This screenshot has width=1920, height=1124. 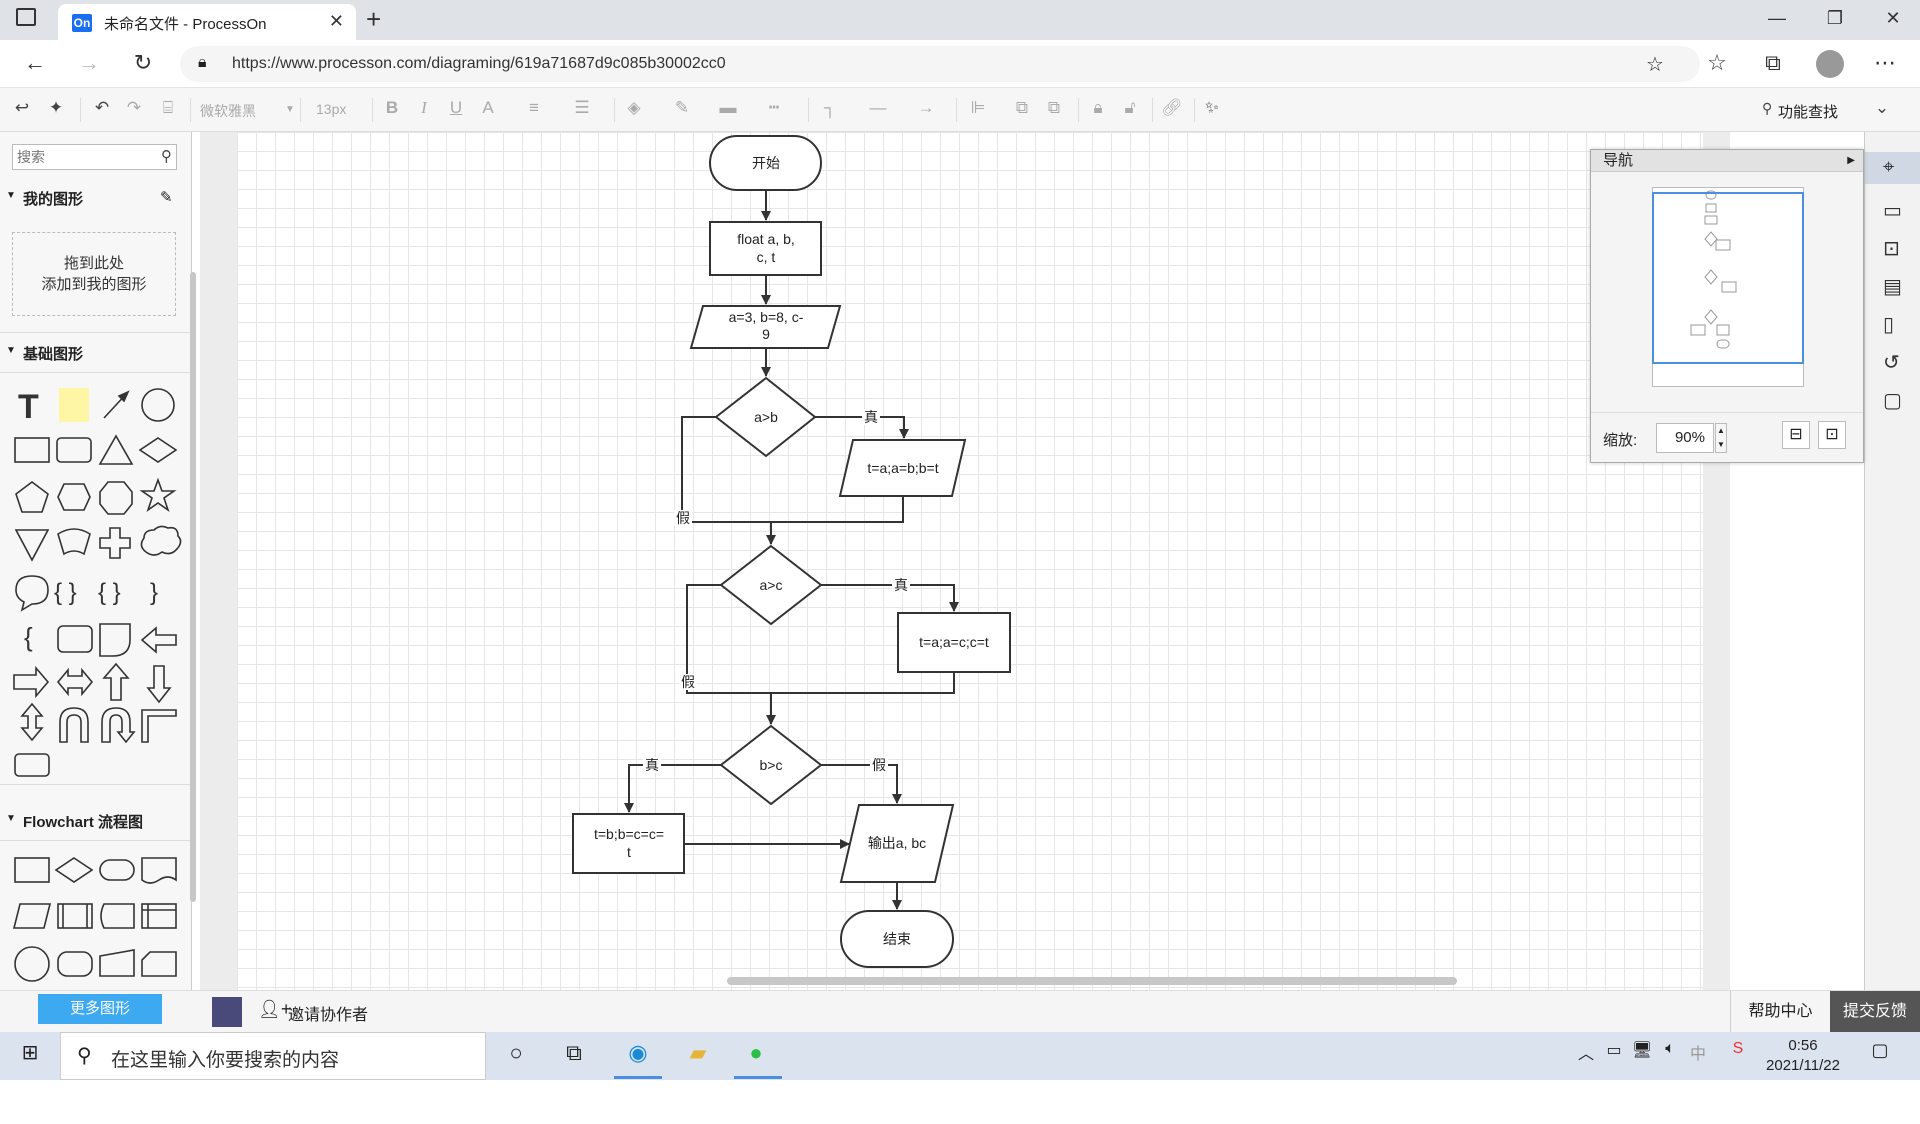 What do you see at coordinates (1698, 1056) in the screenshot?
I see `ime-indicator: 中` at bounding box center [1698, 1056].